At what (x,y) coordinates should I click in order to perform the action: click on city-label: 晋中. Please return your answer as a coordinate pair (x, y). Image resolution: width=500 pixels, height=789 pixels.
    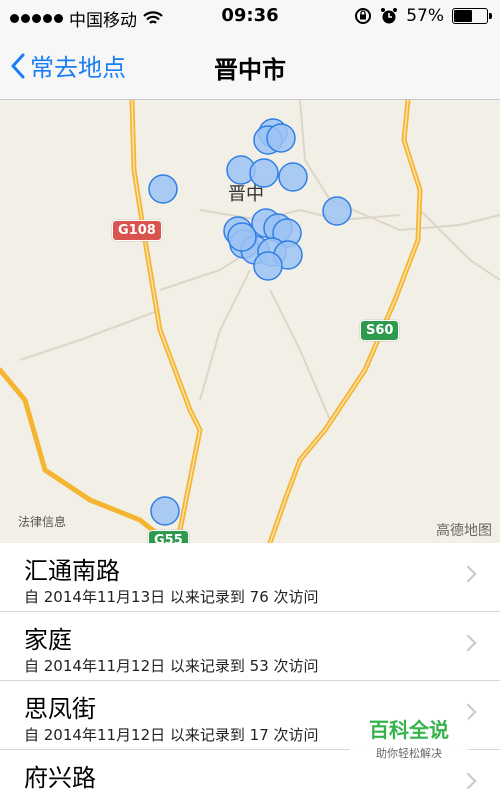
    Looking at the image, I should click on (246, 194).